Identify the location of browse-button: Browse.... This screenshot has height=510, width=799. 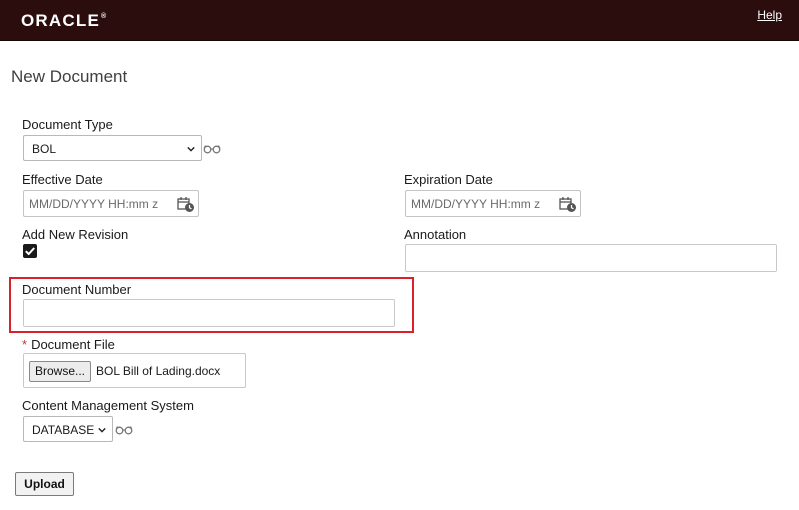
(60, 371).